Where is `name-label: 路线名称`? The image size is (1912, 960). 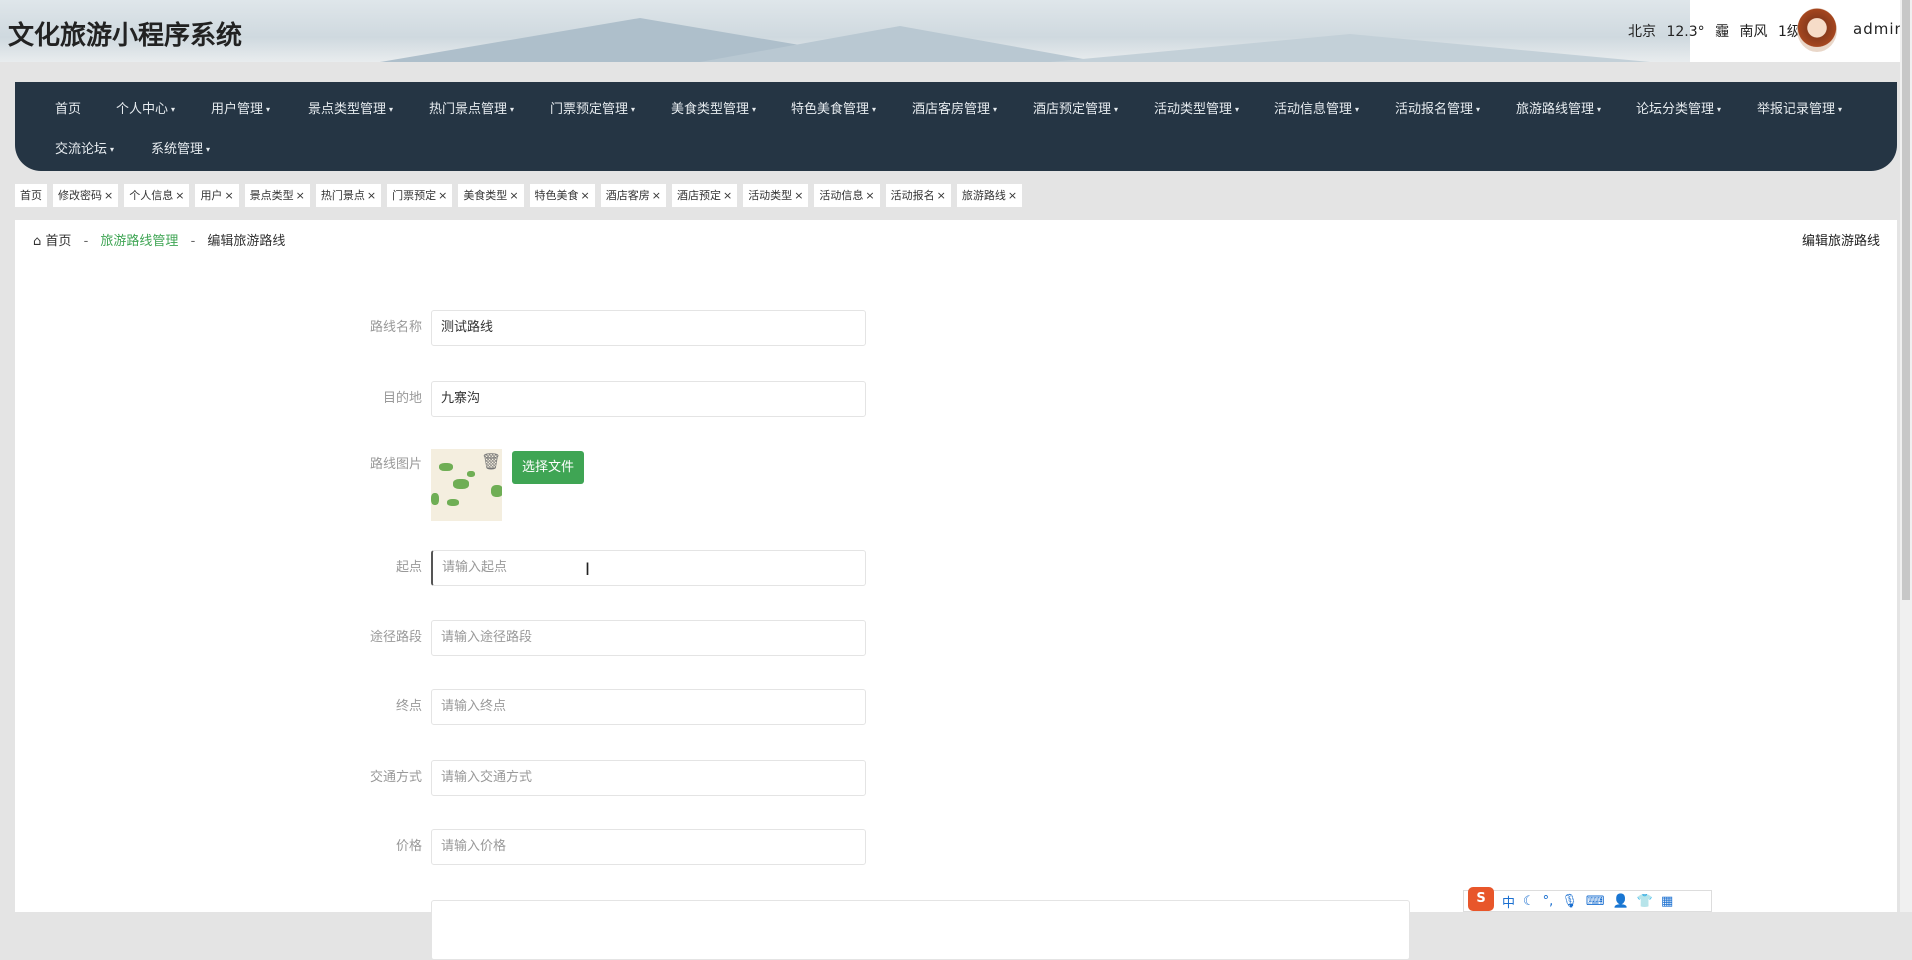
name-label: 路线名称 is located at coordinates (395, 327).